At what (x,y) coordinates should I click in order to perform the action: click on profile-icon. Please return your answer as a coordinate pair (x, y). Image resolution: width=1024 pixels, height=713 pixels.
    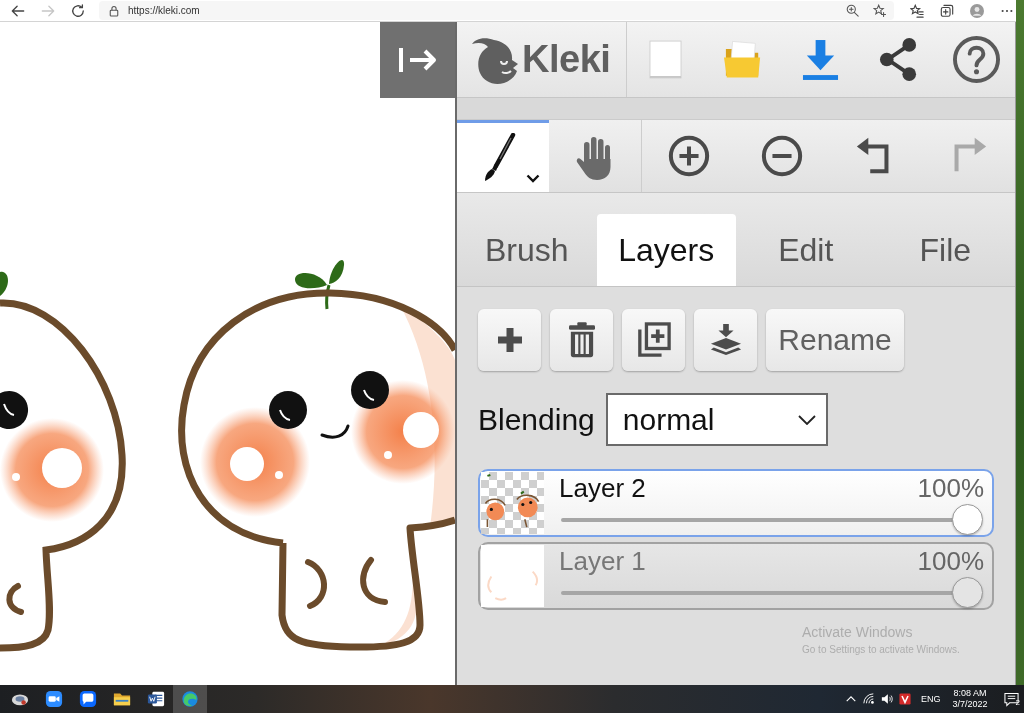
    Looking at the image, I should click on (977, 10).